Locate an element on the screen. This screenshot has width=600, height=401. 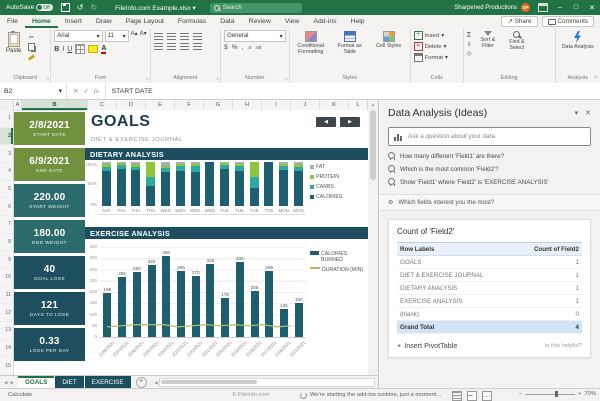
stat-cell-end-weight: 180.00 END WEIGHT is located at coordinates (49, 236).